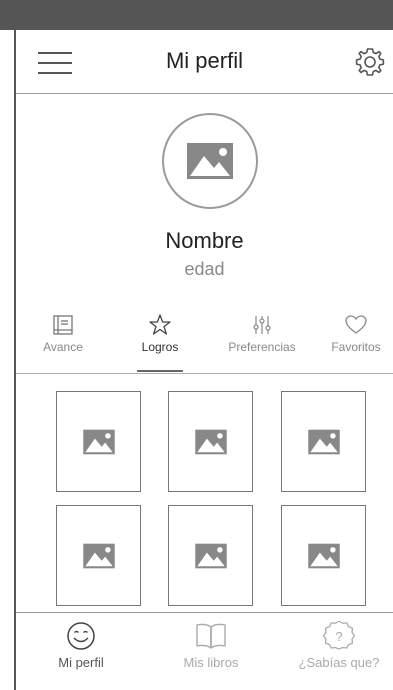  I want to click on bottom-nav: Mi perfil Mis libros ? ¿Sabías que?, so click(204, 651).